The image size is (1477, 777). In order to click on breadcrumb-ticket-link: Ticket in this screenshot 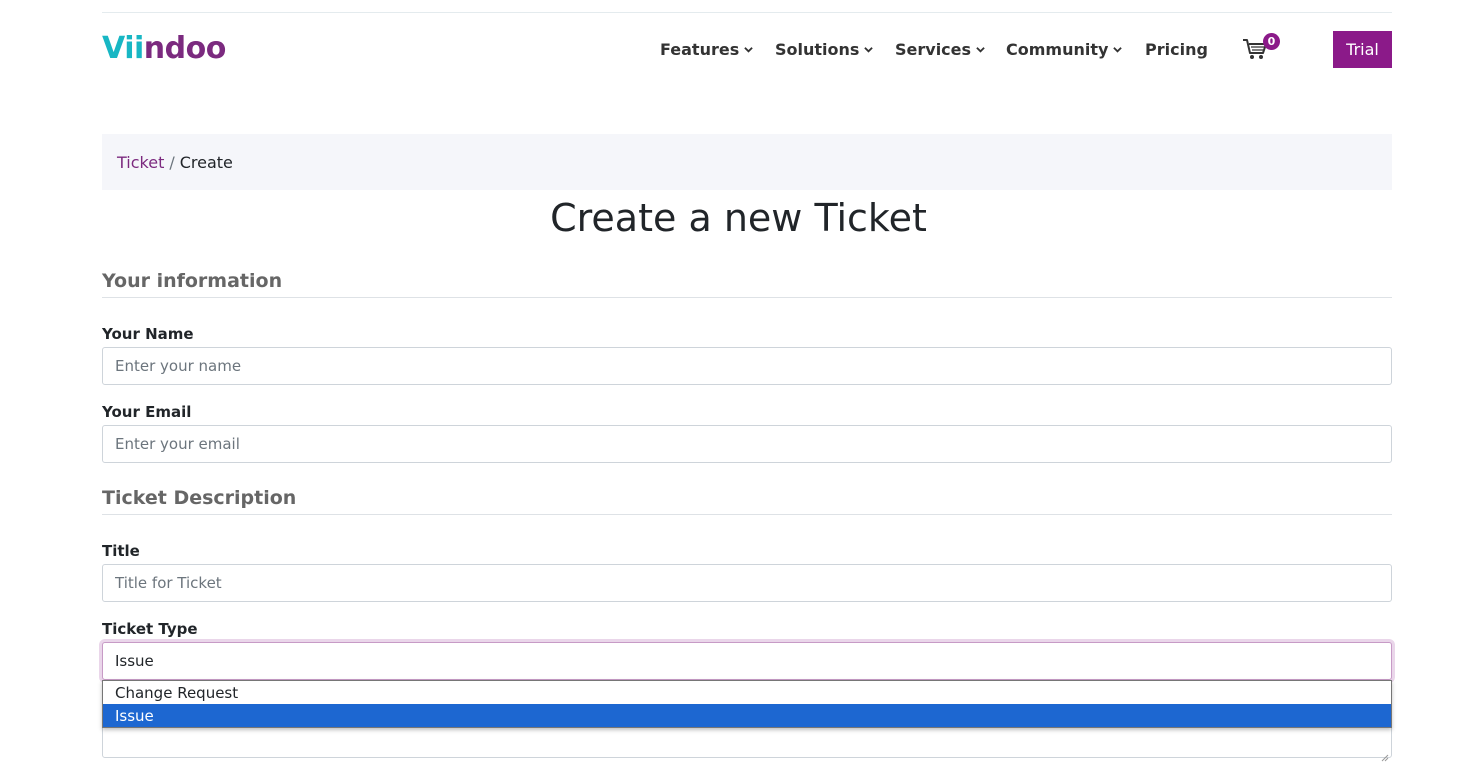, I will do `click(140, 162)`.